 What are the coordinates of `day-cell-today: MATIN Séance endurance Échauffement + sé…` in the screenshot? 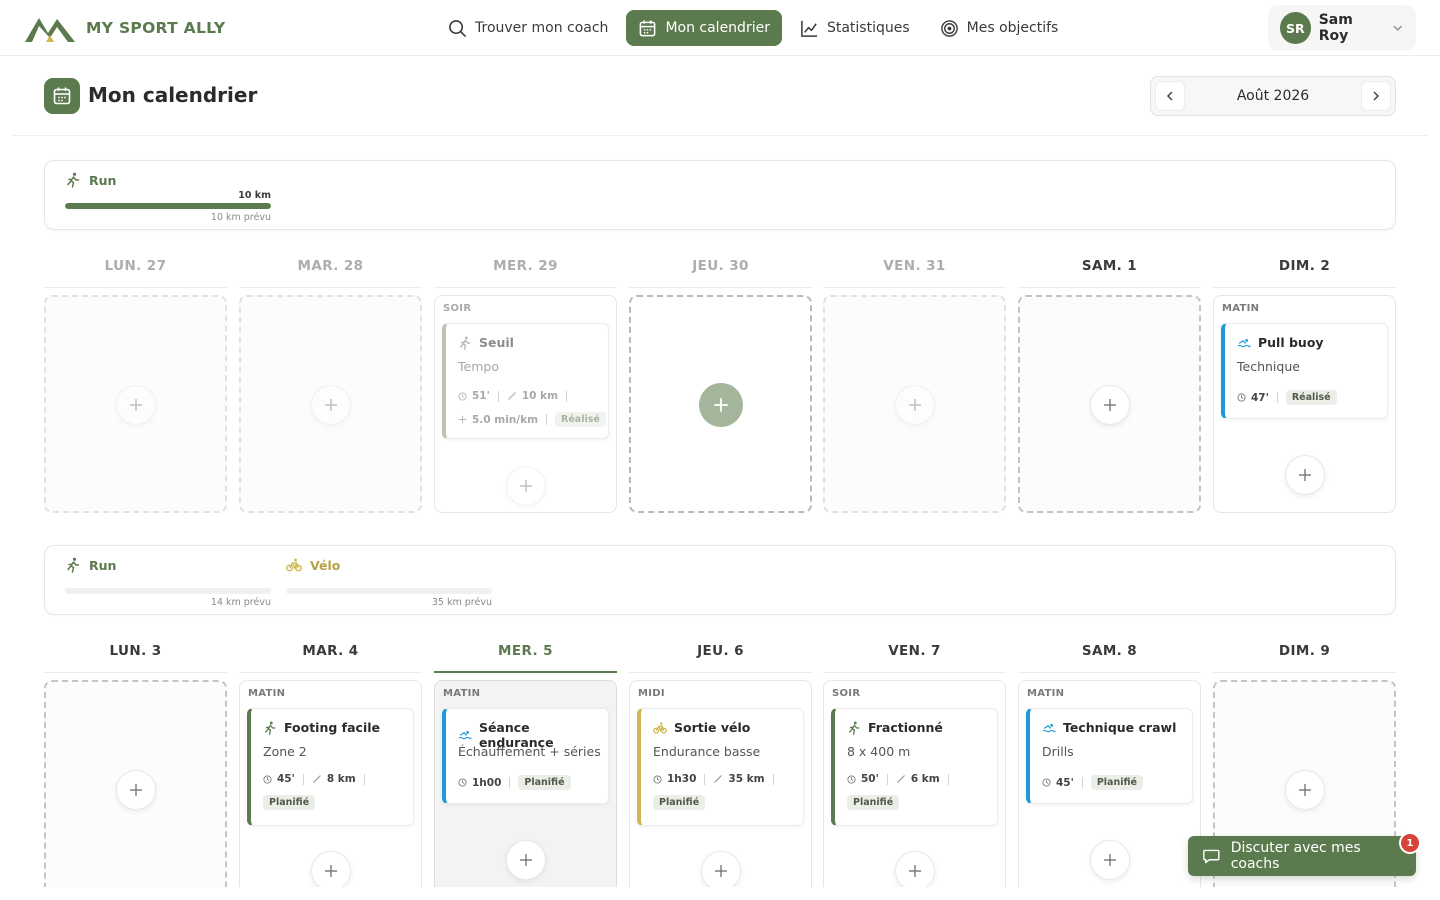 It's located at (525, 790).